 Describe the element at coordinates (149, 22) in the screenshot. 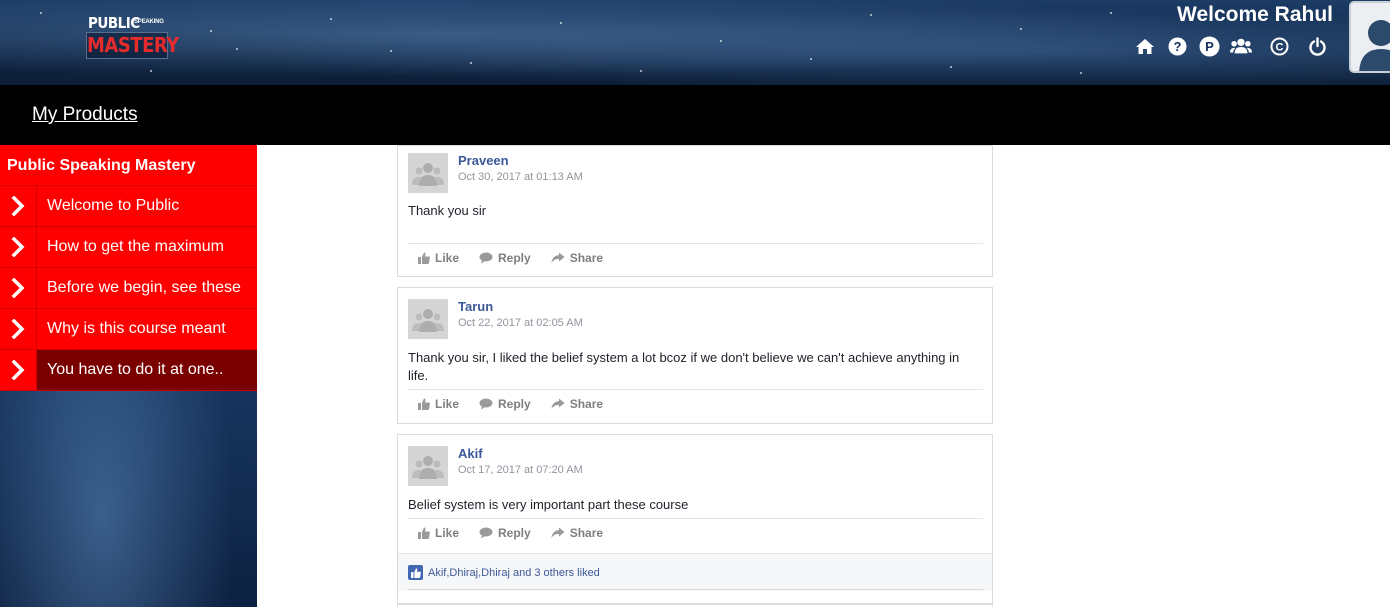

I see `logo-small-text: SPEAKING` at that location.